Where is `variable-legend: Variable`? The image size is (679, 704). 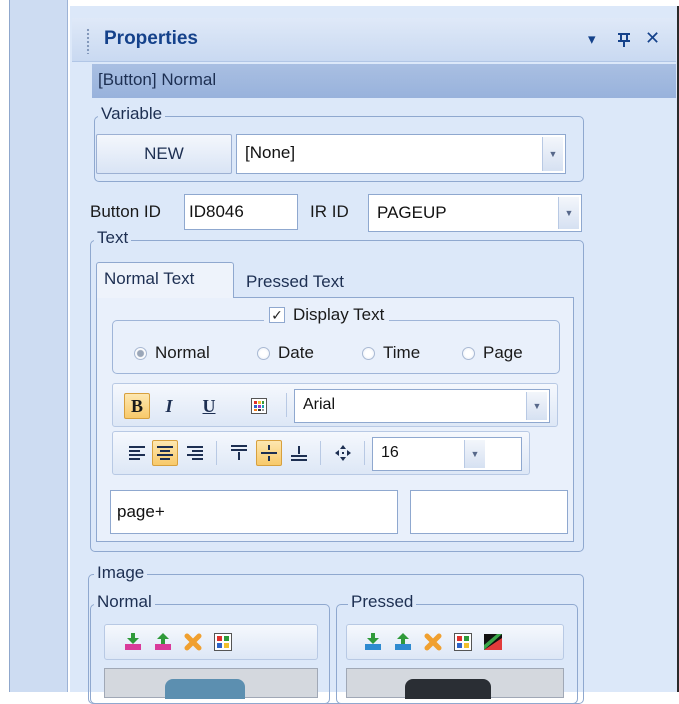 variable-legend: Variable is located at coordinates (132, 114).